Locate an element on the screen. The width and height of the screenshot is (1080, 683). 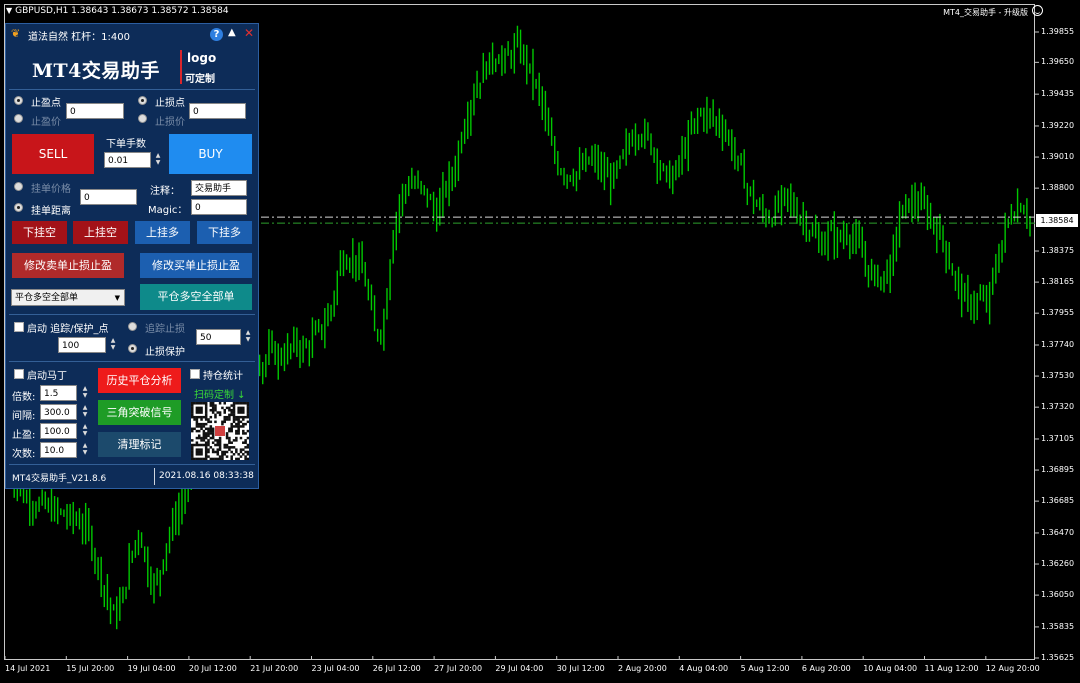
position-stats-checkbox is located at coordinates (195, 374).